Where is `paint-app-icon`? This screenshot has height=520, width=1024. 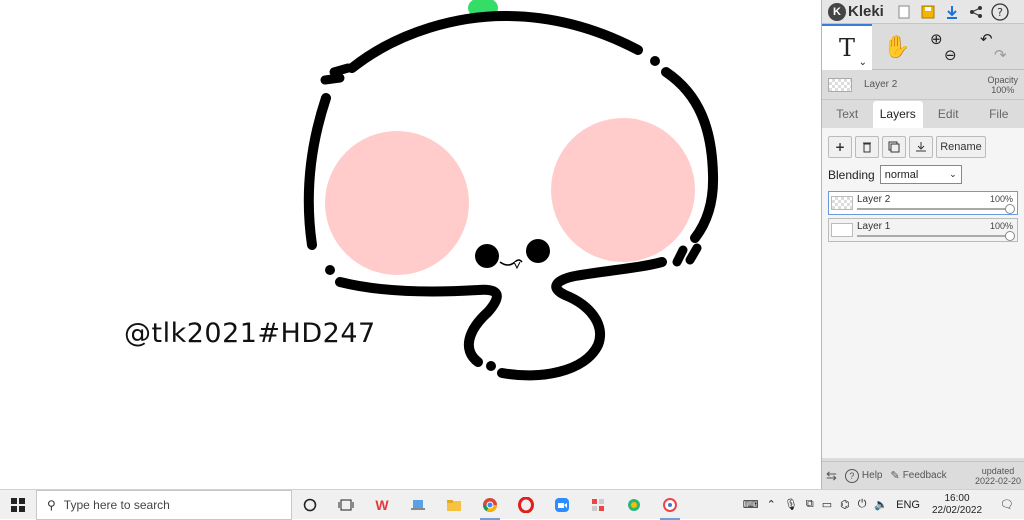 paint-app-icon is located at coordinates (670, 505).